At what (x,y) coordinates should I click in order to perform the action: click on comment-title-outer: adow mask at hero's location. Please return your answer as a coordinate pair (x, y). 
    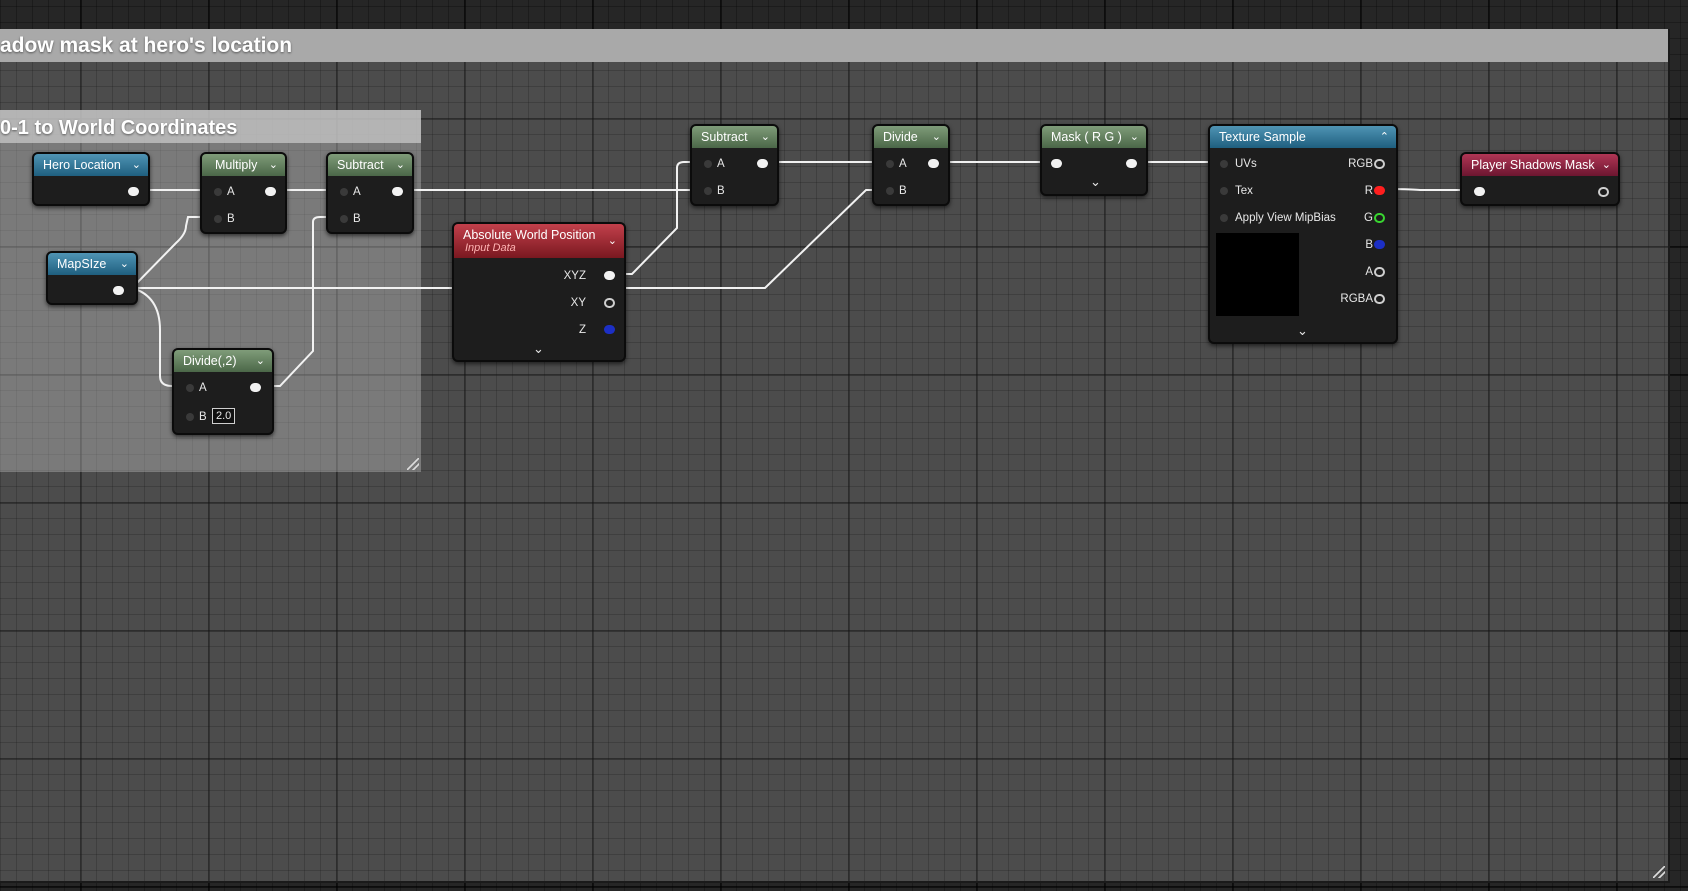
    Looking at the image, I should click on (834, 45).